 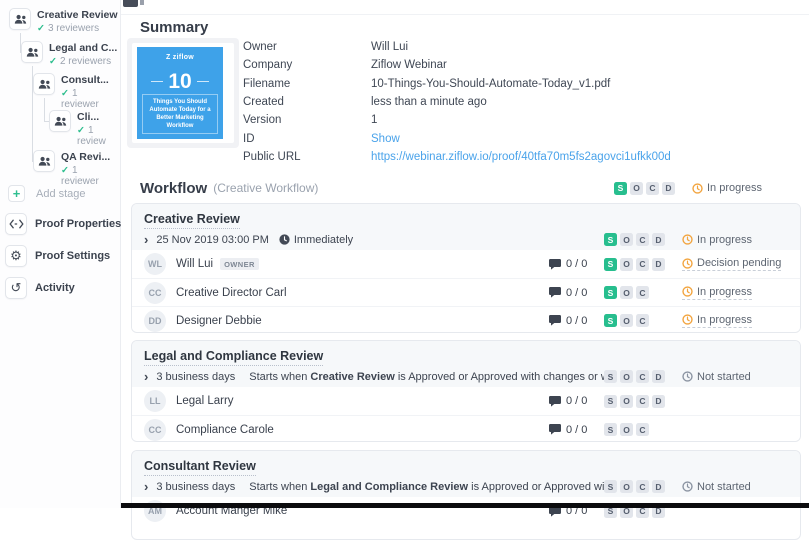 What do you see at coordinates (192, 220) in the screenshot?
I see `stage-title: Creative Review` at bounding box center [192, 220].